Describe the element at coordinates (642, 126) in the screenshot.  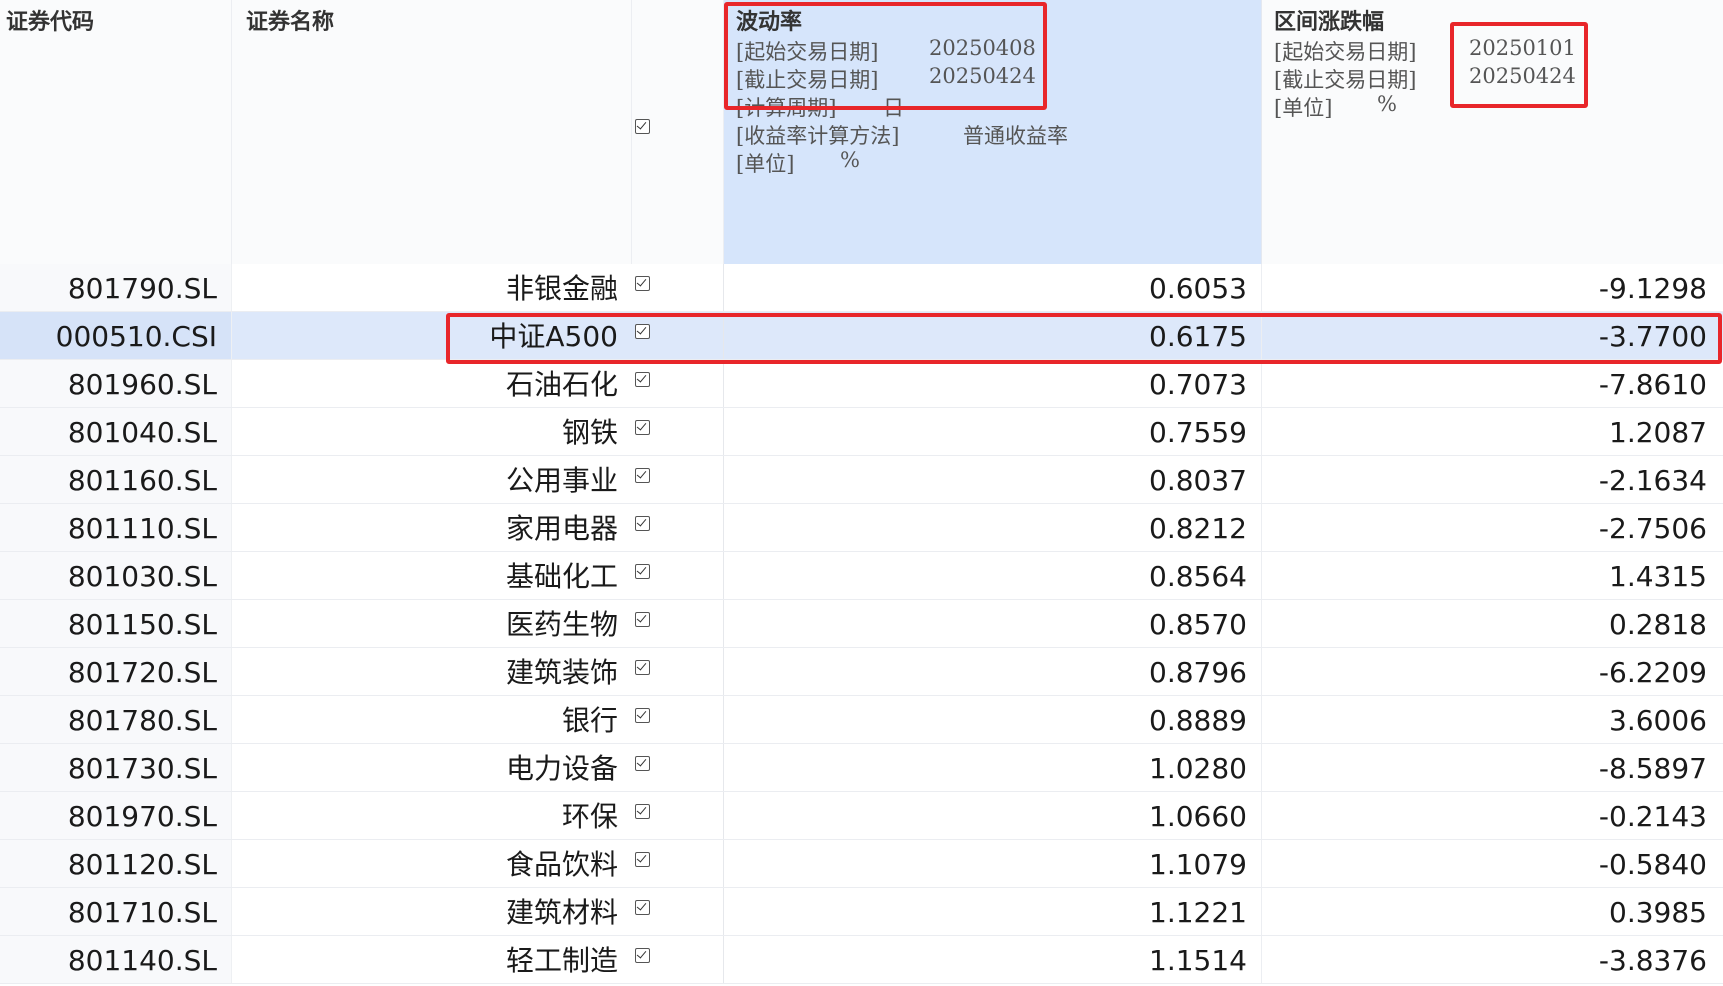
I see `select-all-checkbox` at that location.